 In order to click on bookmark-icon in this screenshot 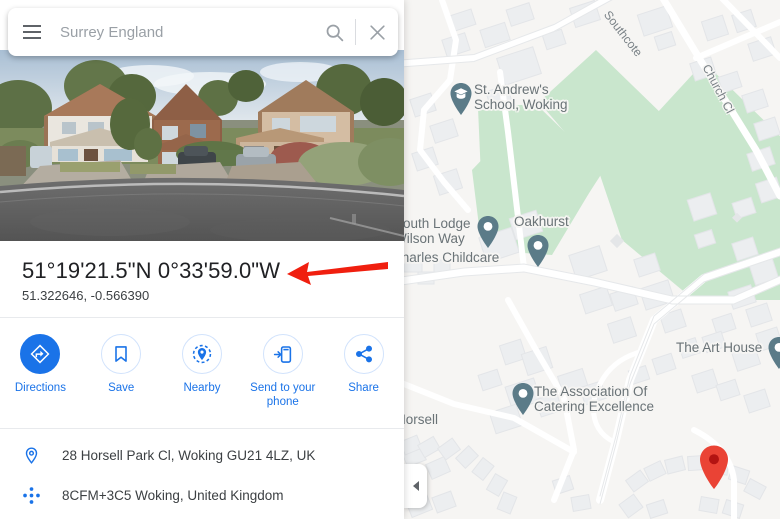, I will do `click(121, 354)`.